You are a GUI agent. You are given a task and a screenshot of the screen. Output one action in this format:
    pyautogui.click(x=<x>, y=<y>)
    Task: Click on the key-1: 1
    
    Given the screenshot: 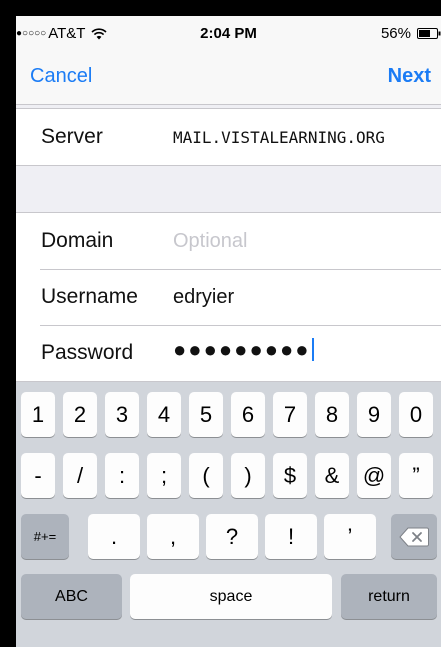 What is the action you would take?
    pyautogui.click(x=38, y=414)
    